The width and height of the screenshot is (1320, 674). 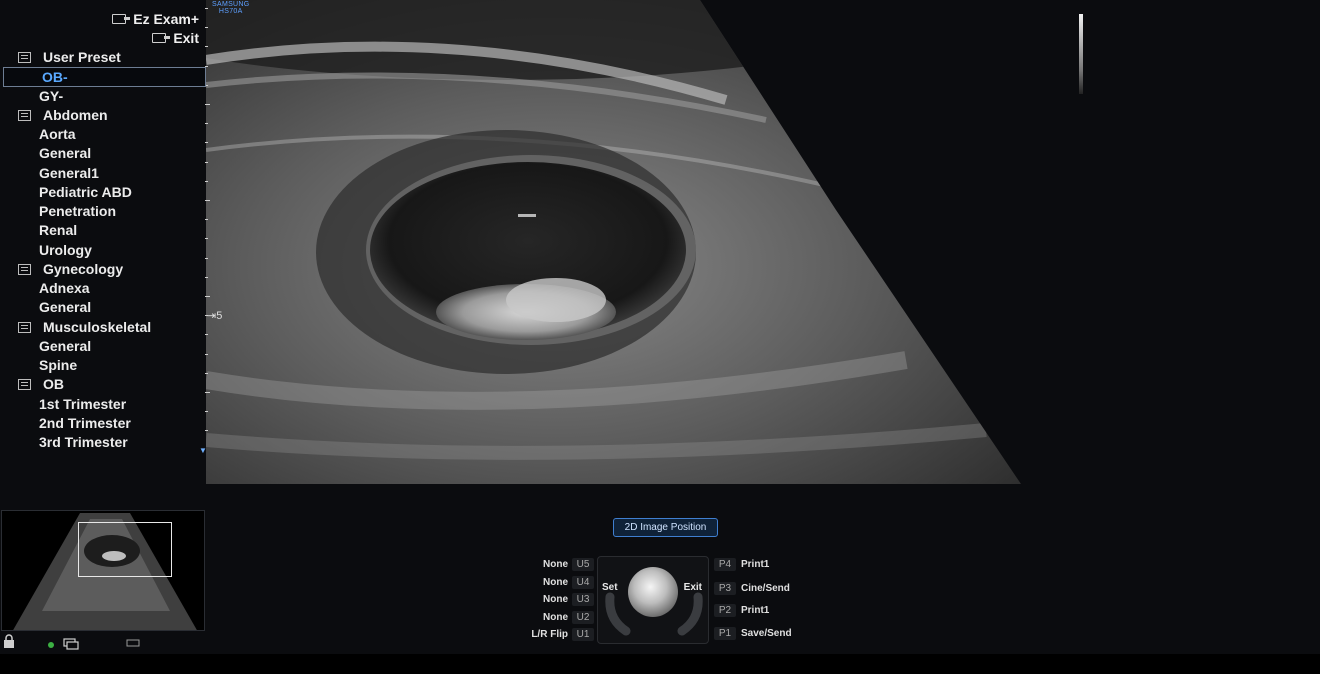 I want to click on print-key-p4: P4 Print1, so click(x=741, y=564).